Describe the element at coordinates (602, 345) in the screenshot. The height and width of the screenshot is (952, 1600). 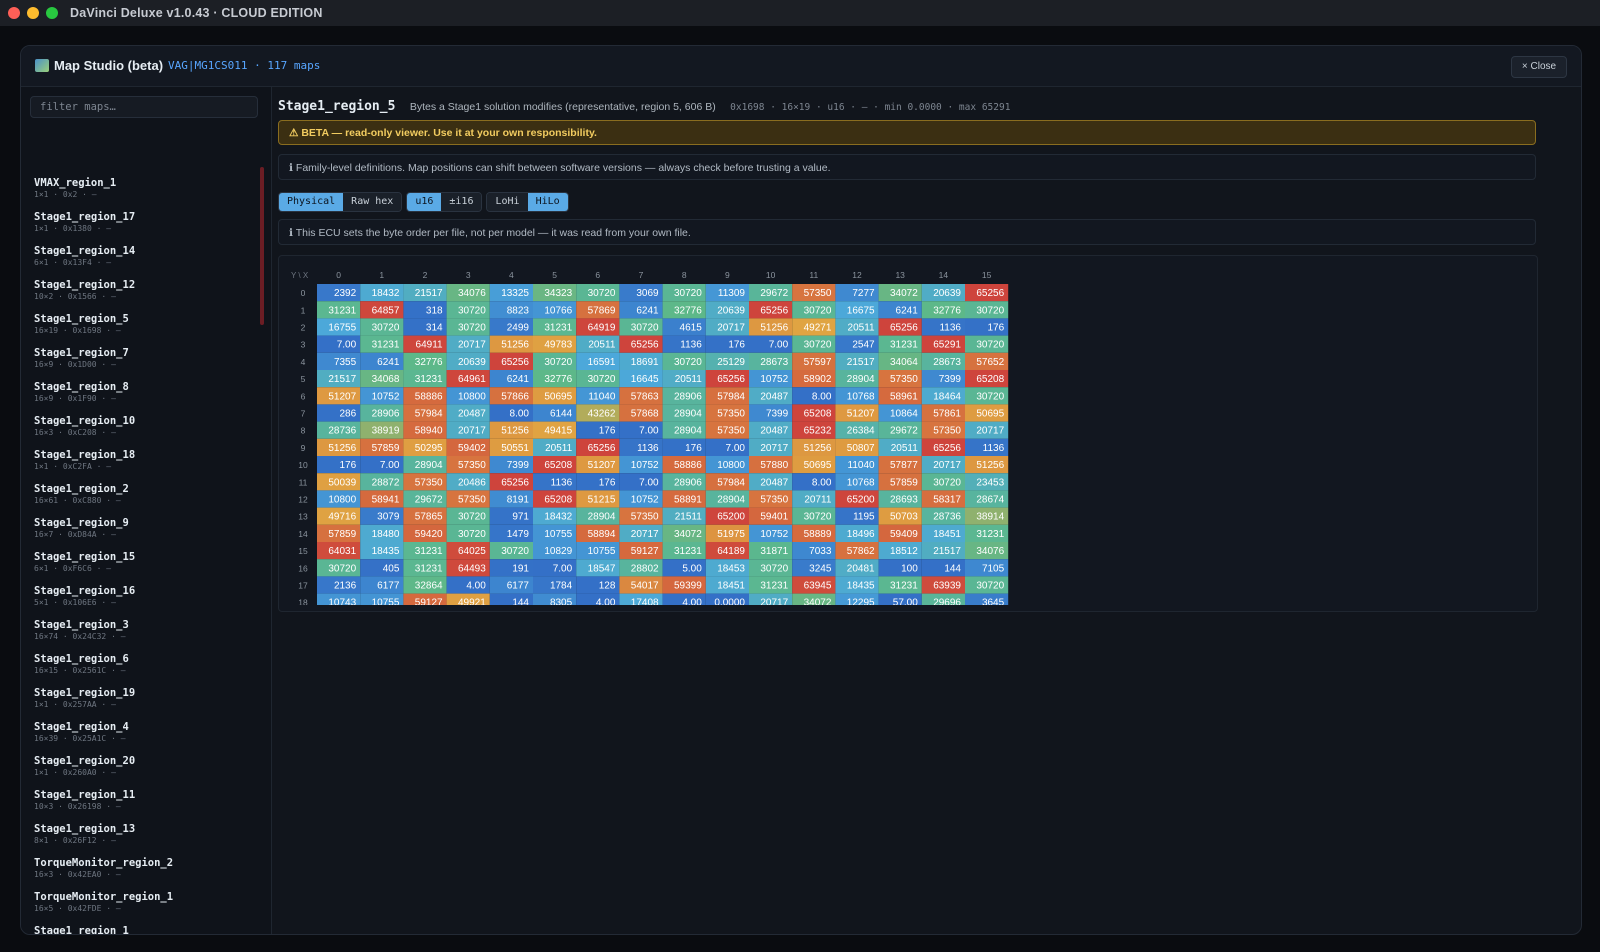
I see `heatmap-cell-value: 20511` at that location.